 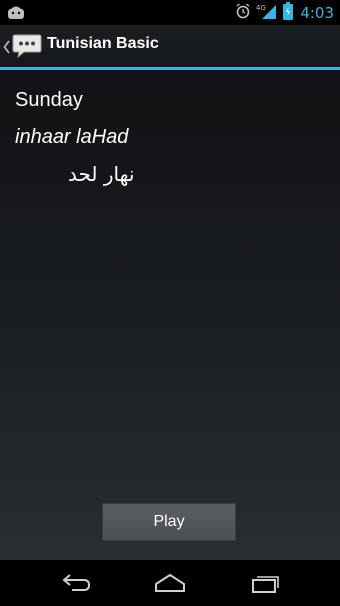 I want to click on alarm-icon, so click(x=243, y=12).